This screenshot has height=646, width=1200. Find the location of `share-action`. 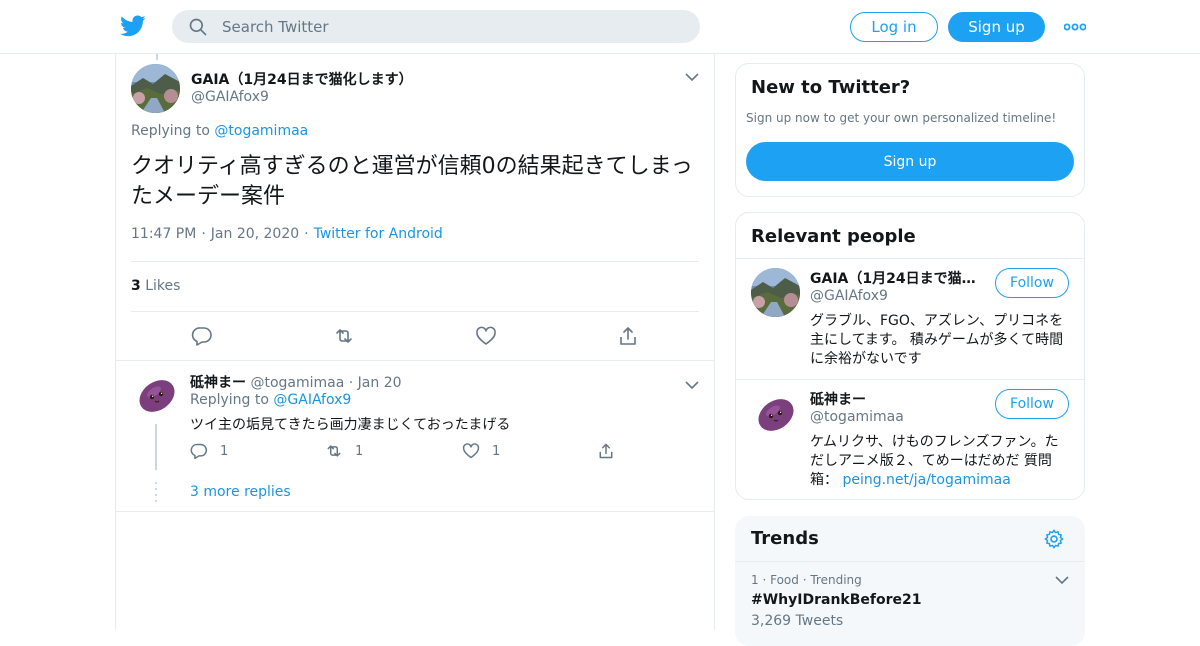

share-action is located at coordinates (612, 451).